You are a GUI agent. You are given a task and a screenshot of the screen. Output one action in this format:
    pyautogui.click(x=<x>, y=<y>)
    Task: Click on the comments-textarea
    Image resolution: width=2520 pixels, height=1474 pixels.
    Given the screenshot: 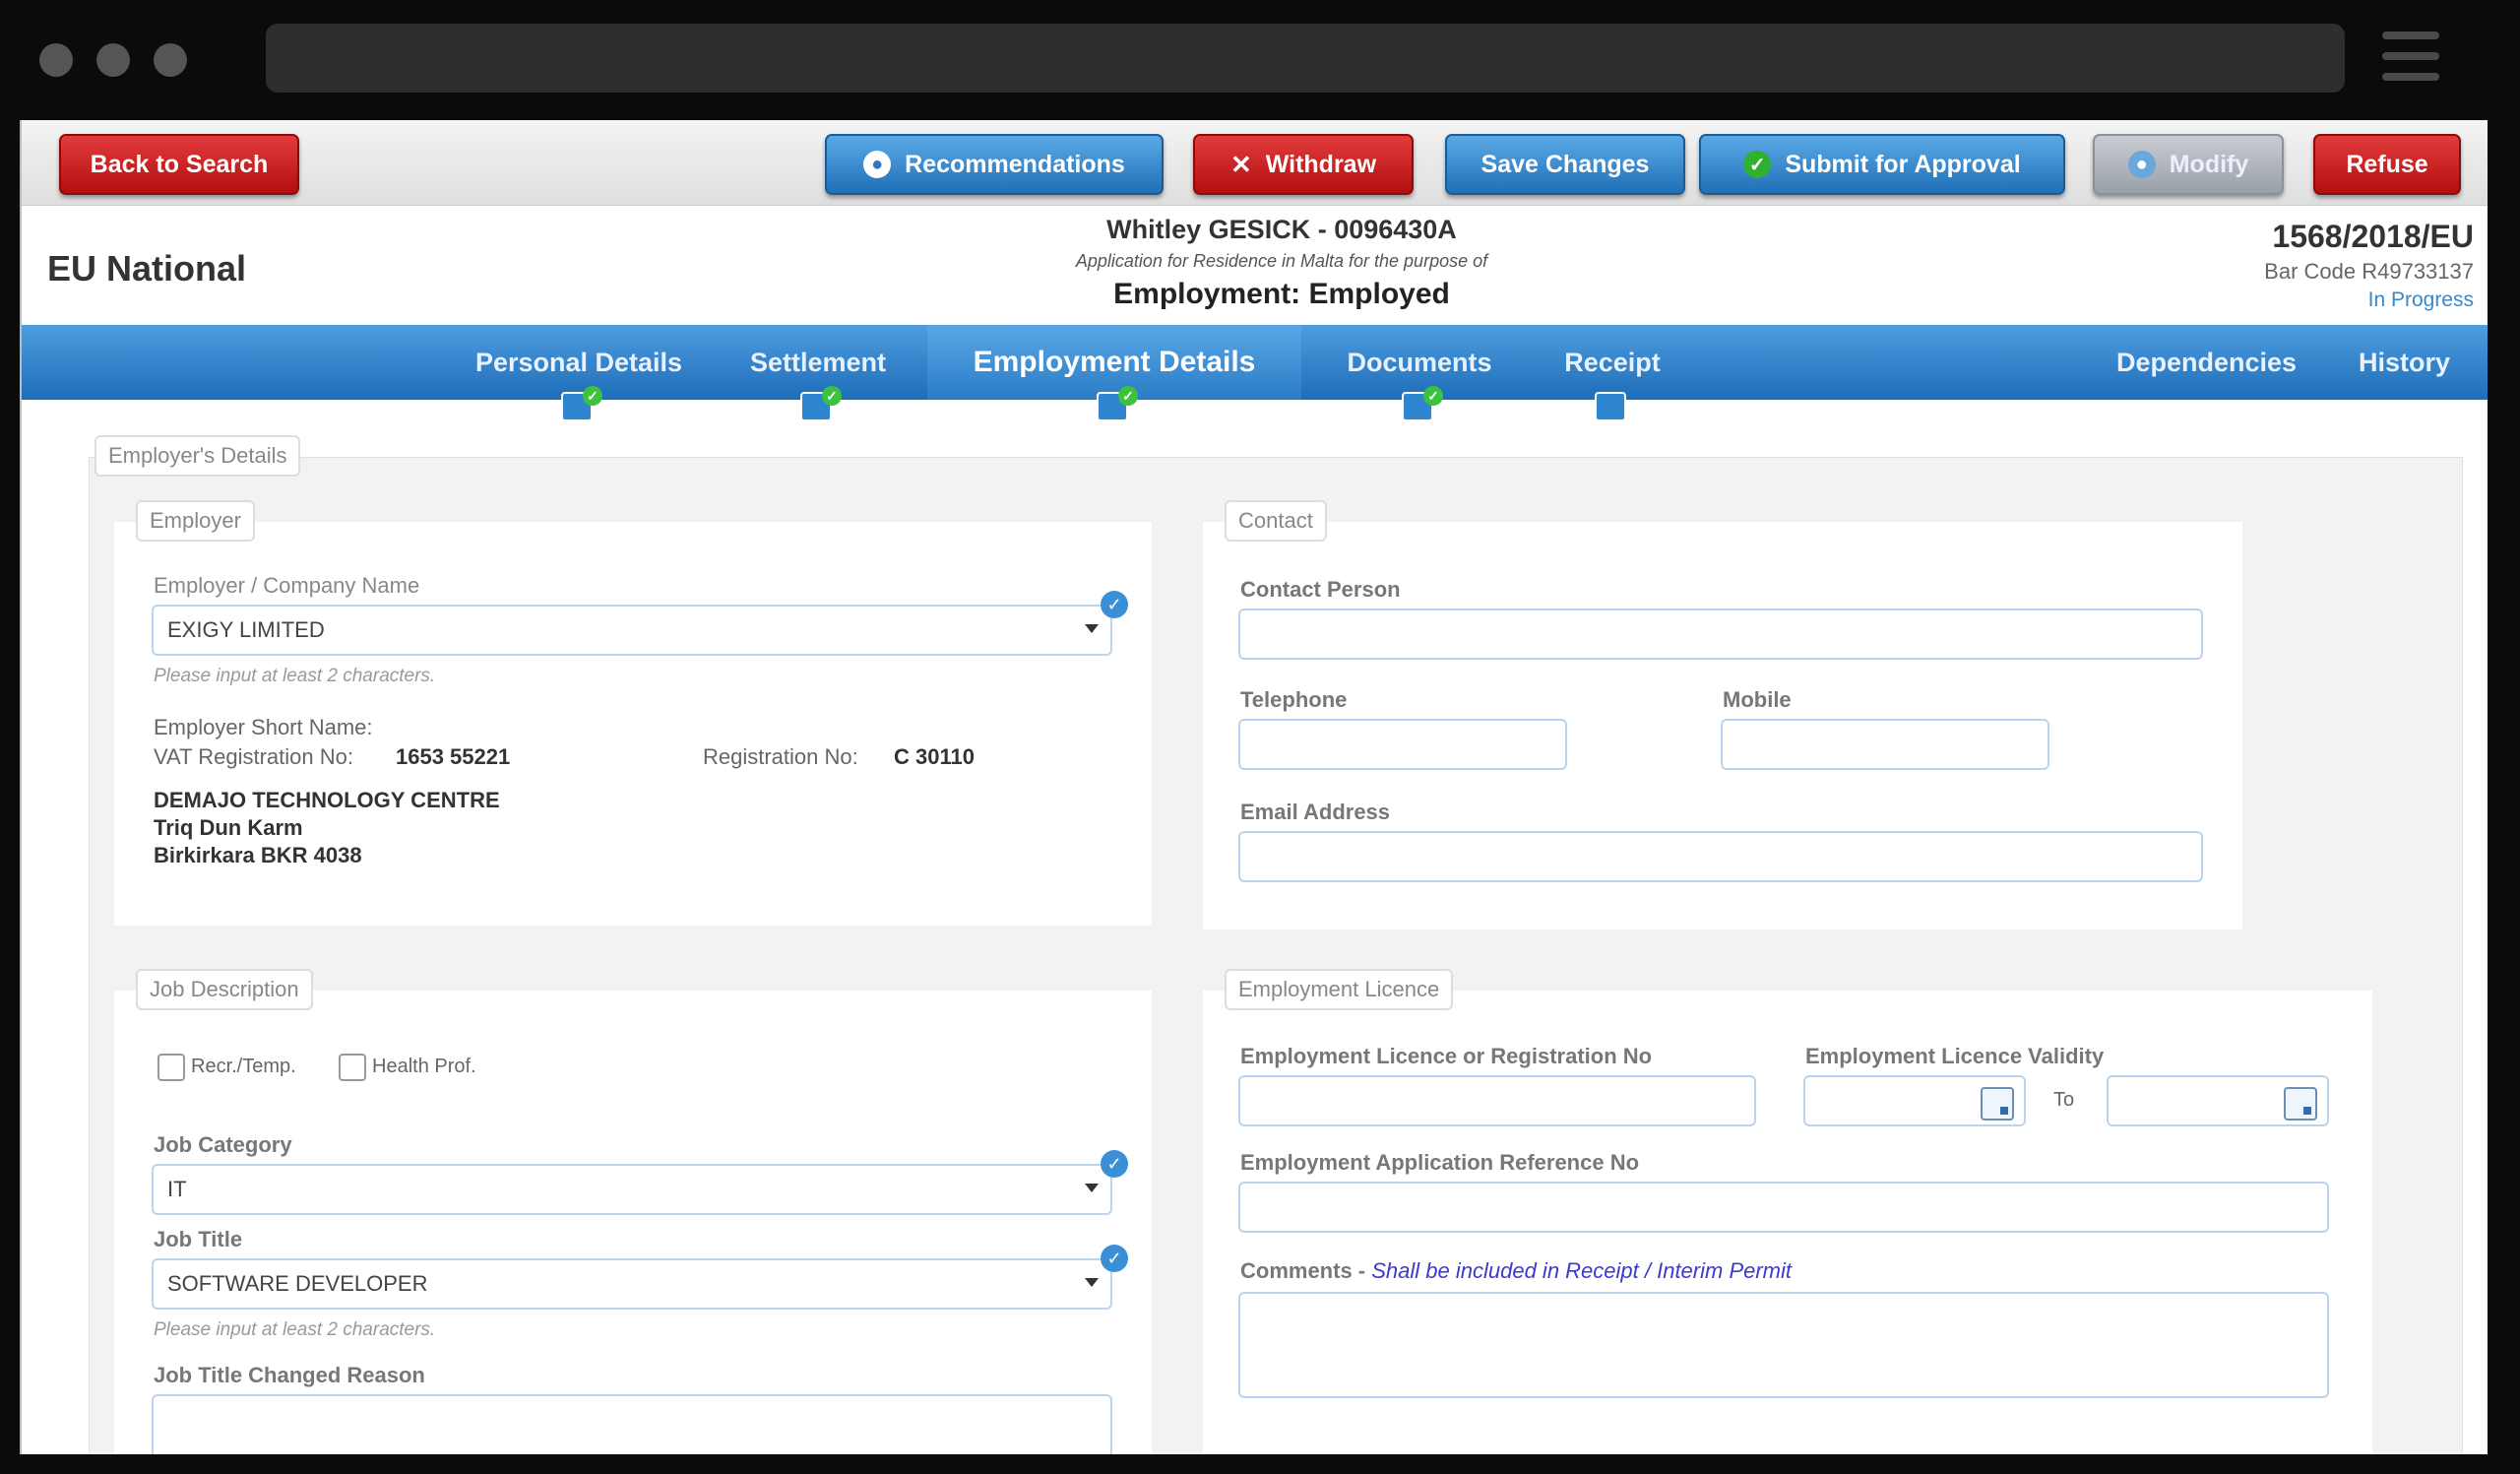 What is the action you would take?
    pyautogui.click(x=1783, y=1345)
    